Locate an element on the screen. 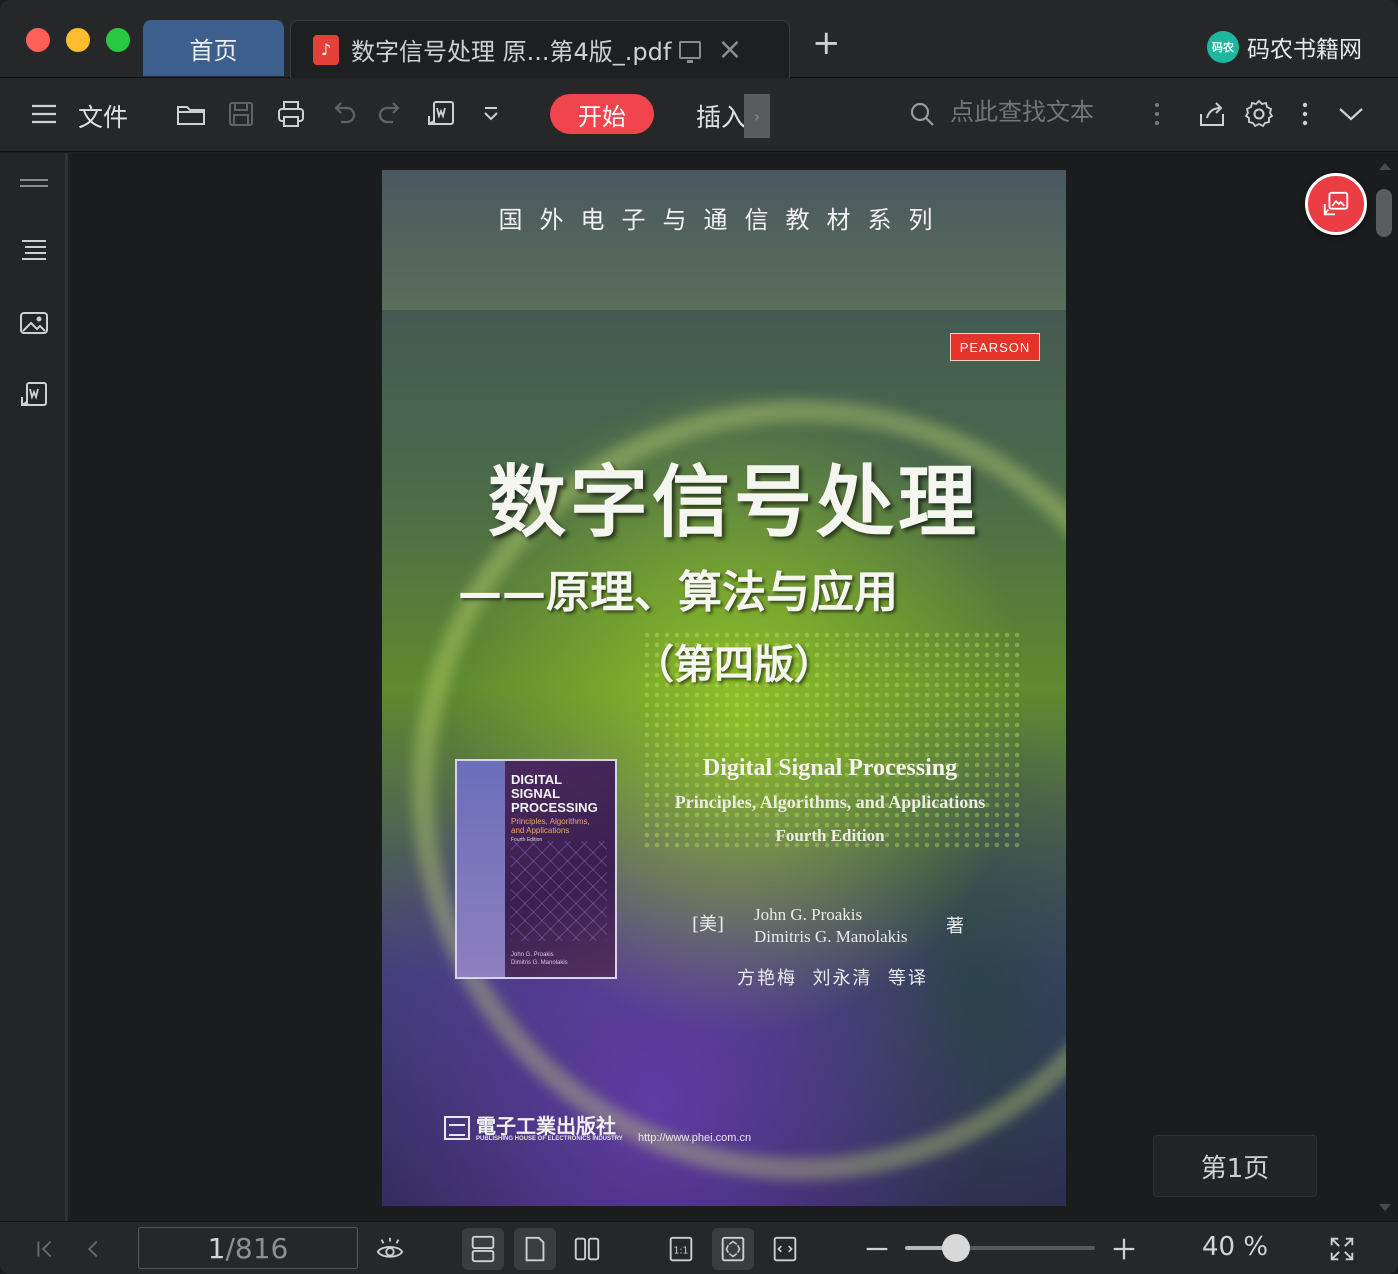 The height and width of the screenshot is (1274, 1398). fullscreen-icon is located at coordinates (1342, 1249).